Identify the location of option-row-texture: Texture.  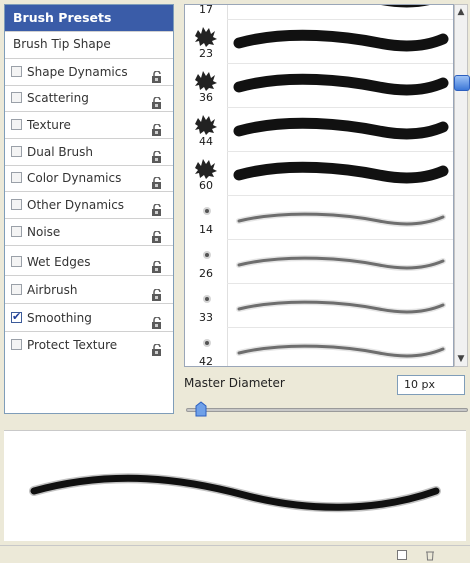
(89, 125).